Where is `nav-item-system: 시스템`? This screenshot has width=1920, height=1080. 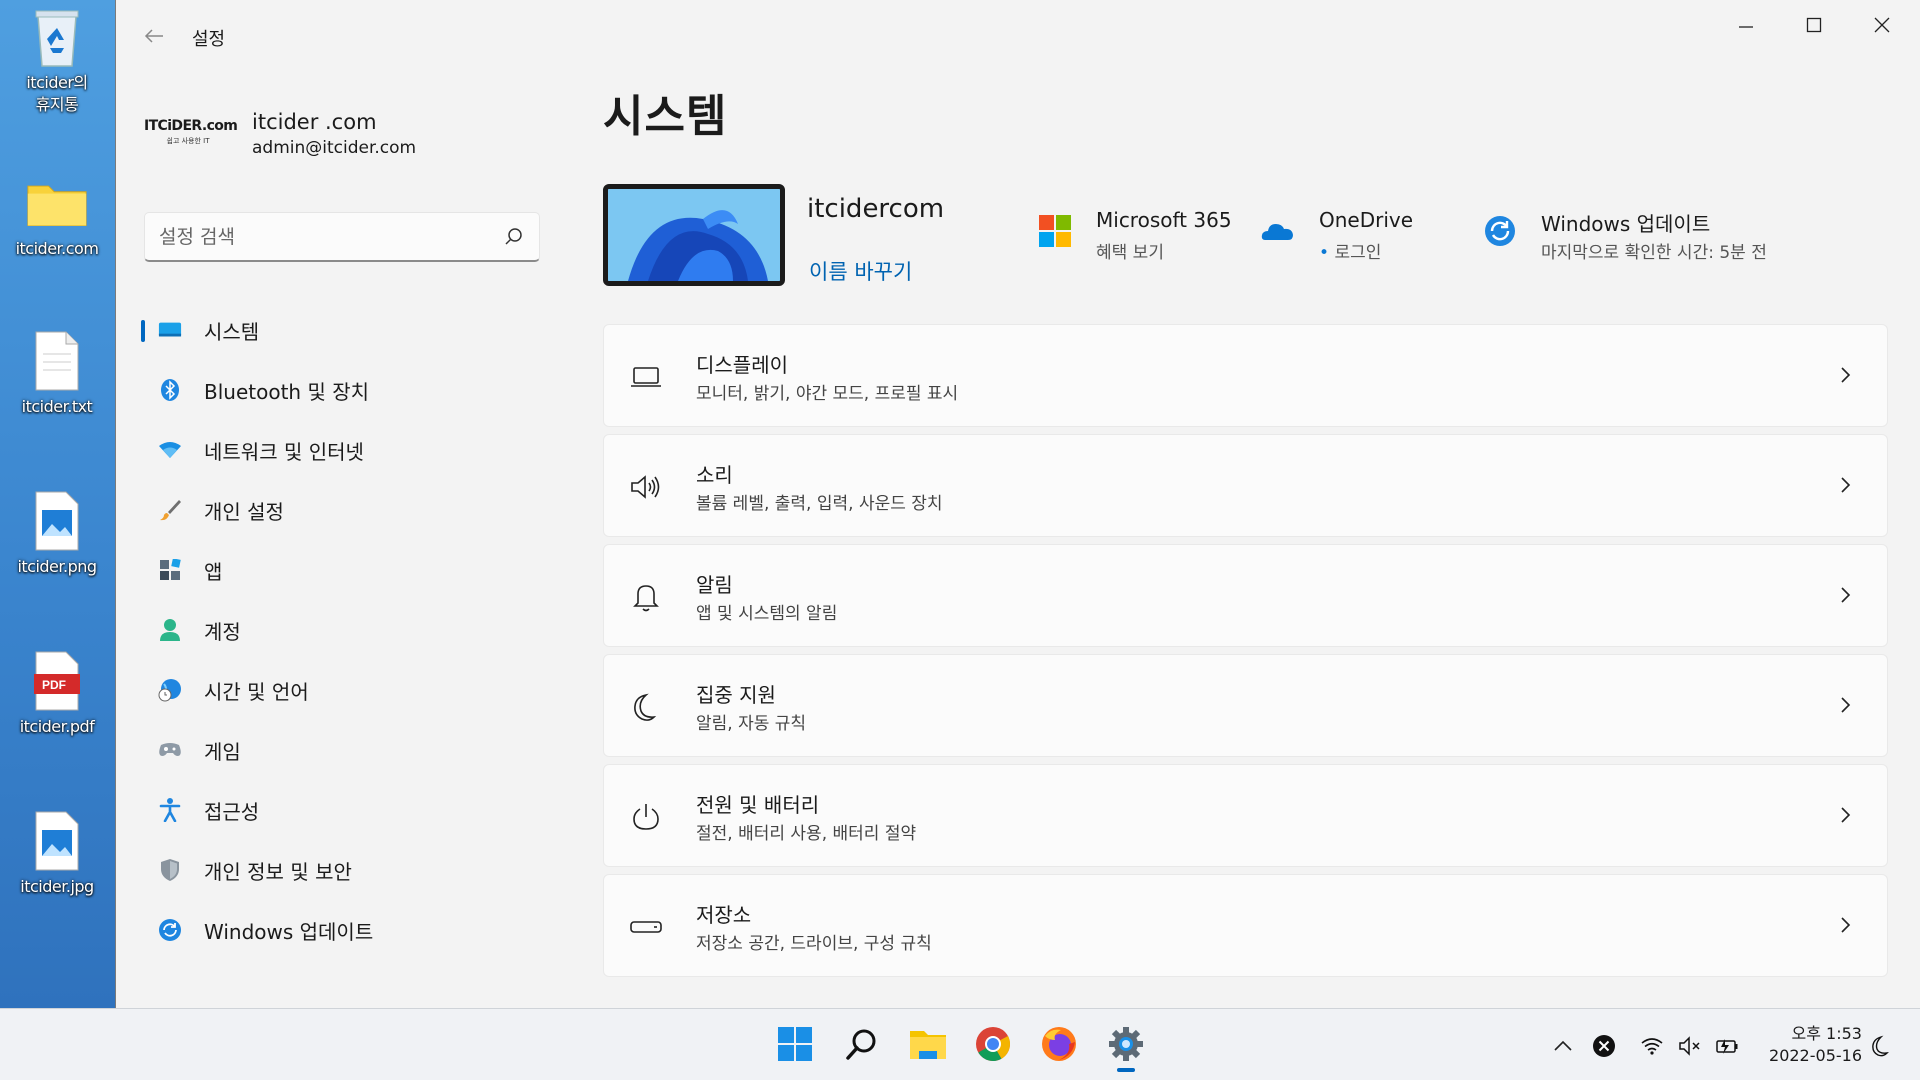
nav-item-system: 시스템 is located at coordinates (346, 330).